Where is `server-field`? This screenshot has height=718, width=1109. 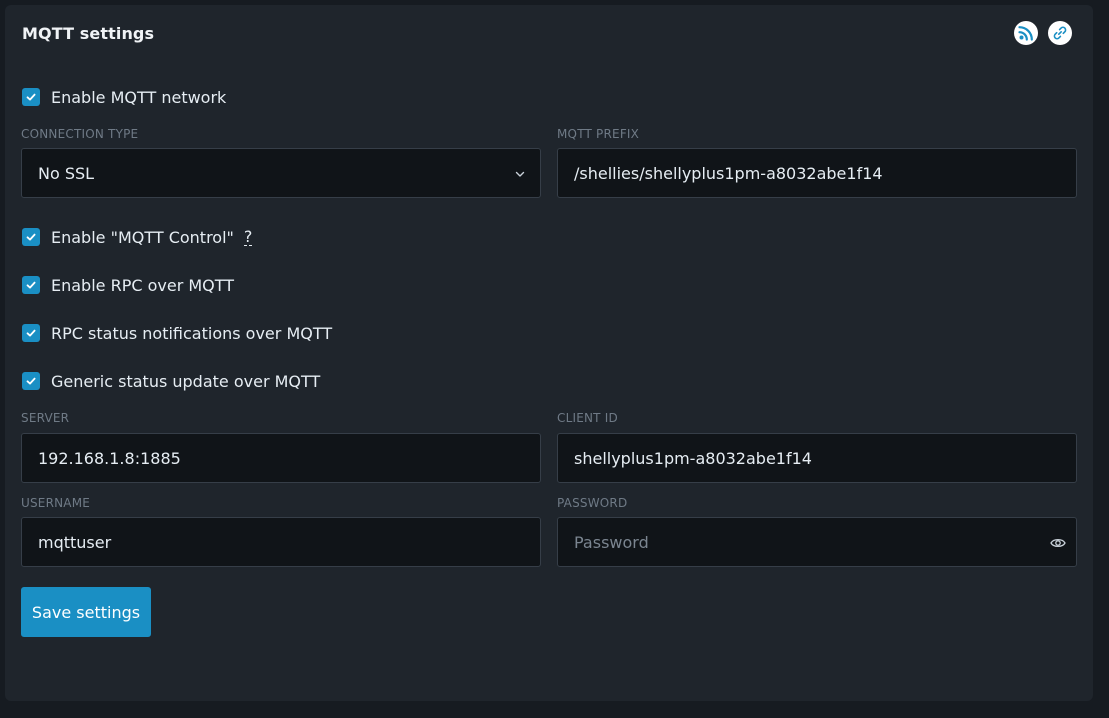
server-field is located at coordinates (281, 458).